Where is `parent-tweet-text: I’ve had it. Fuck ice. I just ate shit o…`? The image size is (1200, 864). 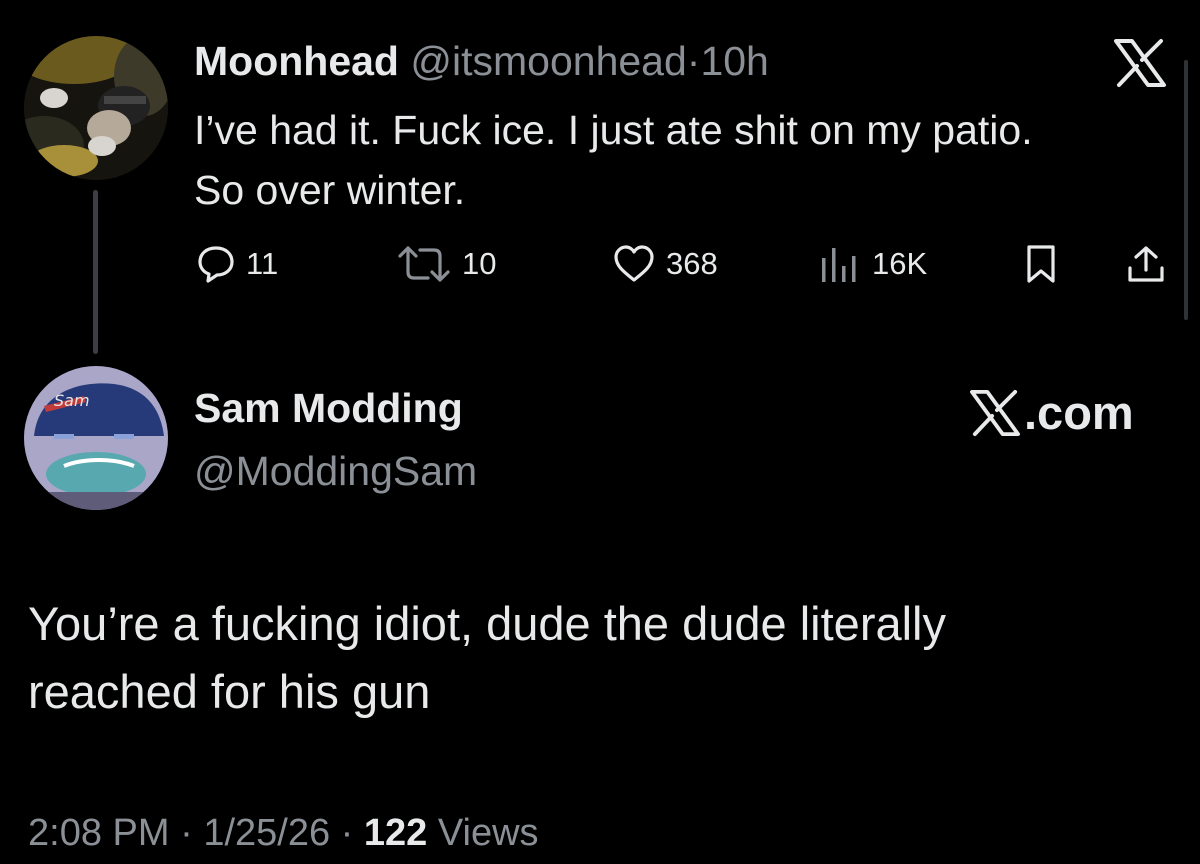
parent-tweet-text: I’ve had it. Fuck ice. I just ate shit o… is located at coordinates (689, 160).